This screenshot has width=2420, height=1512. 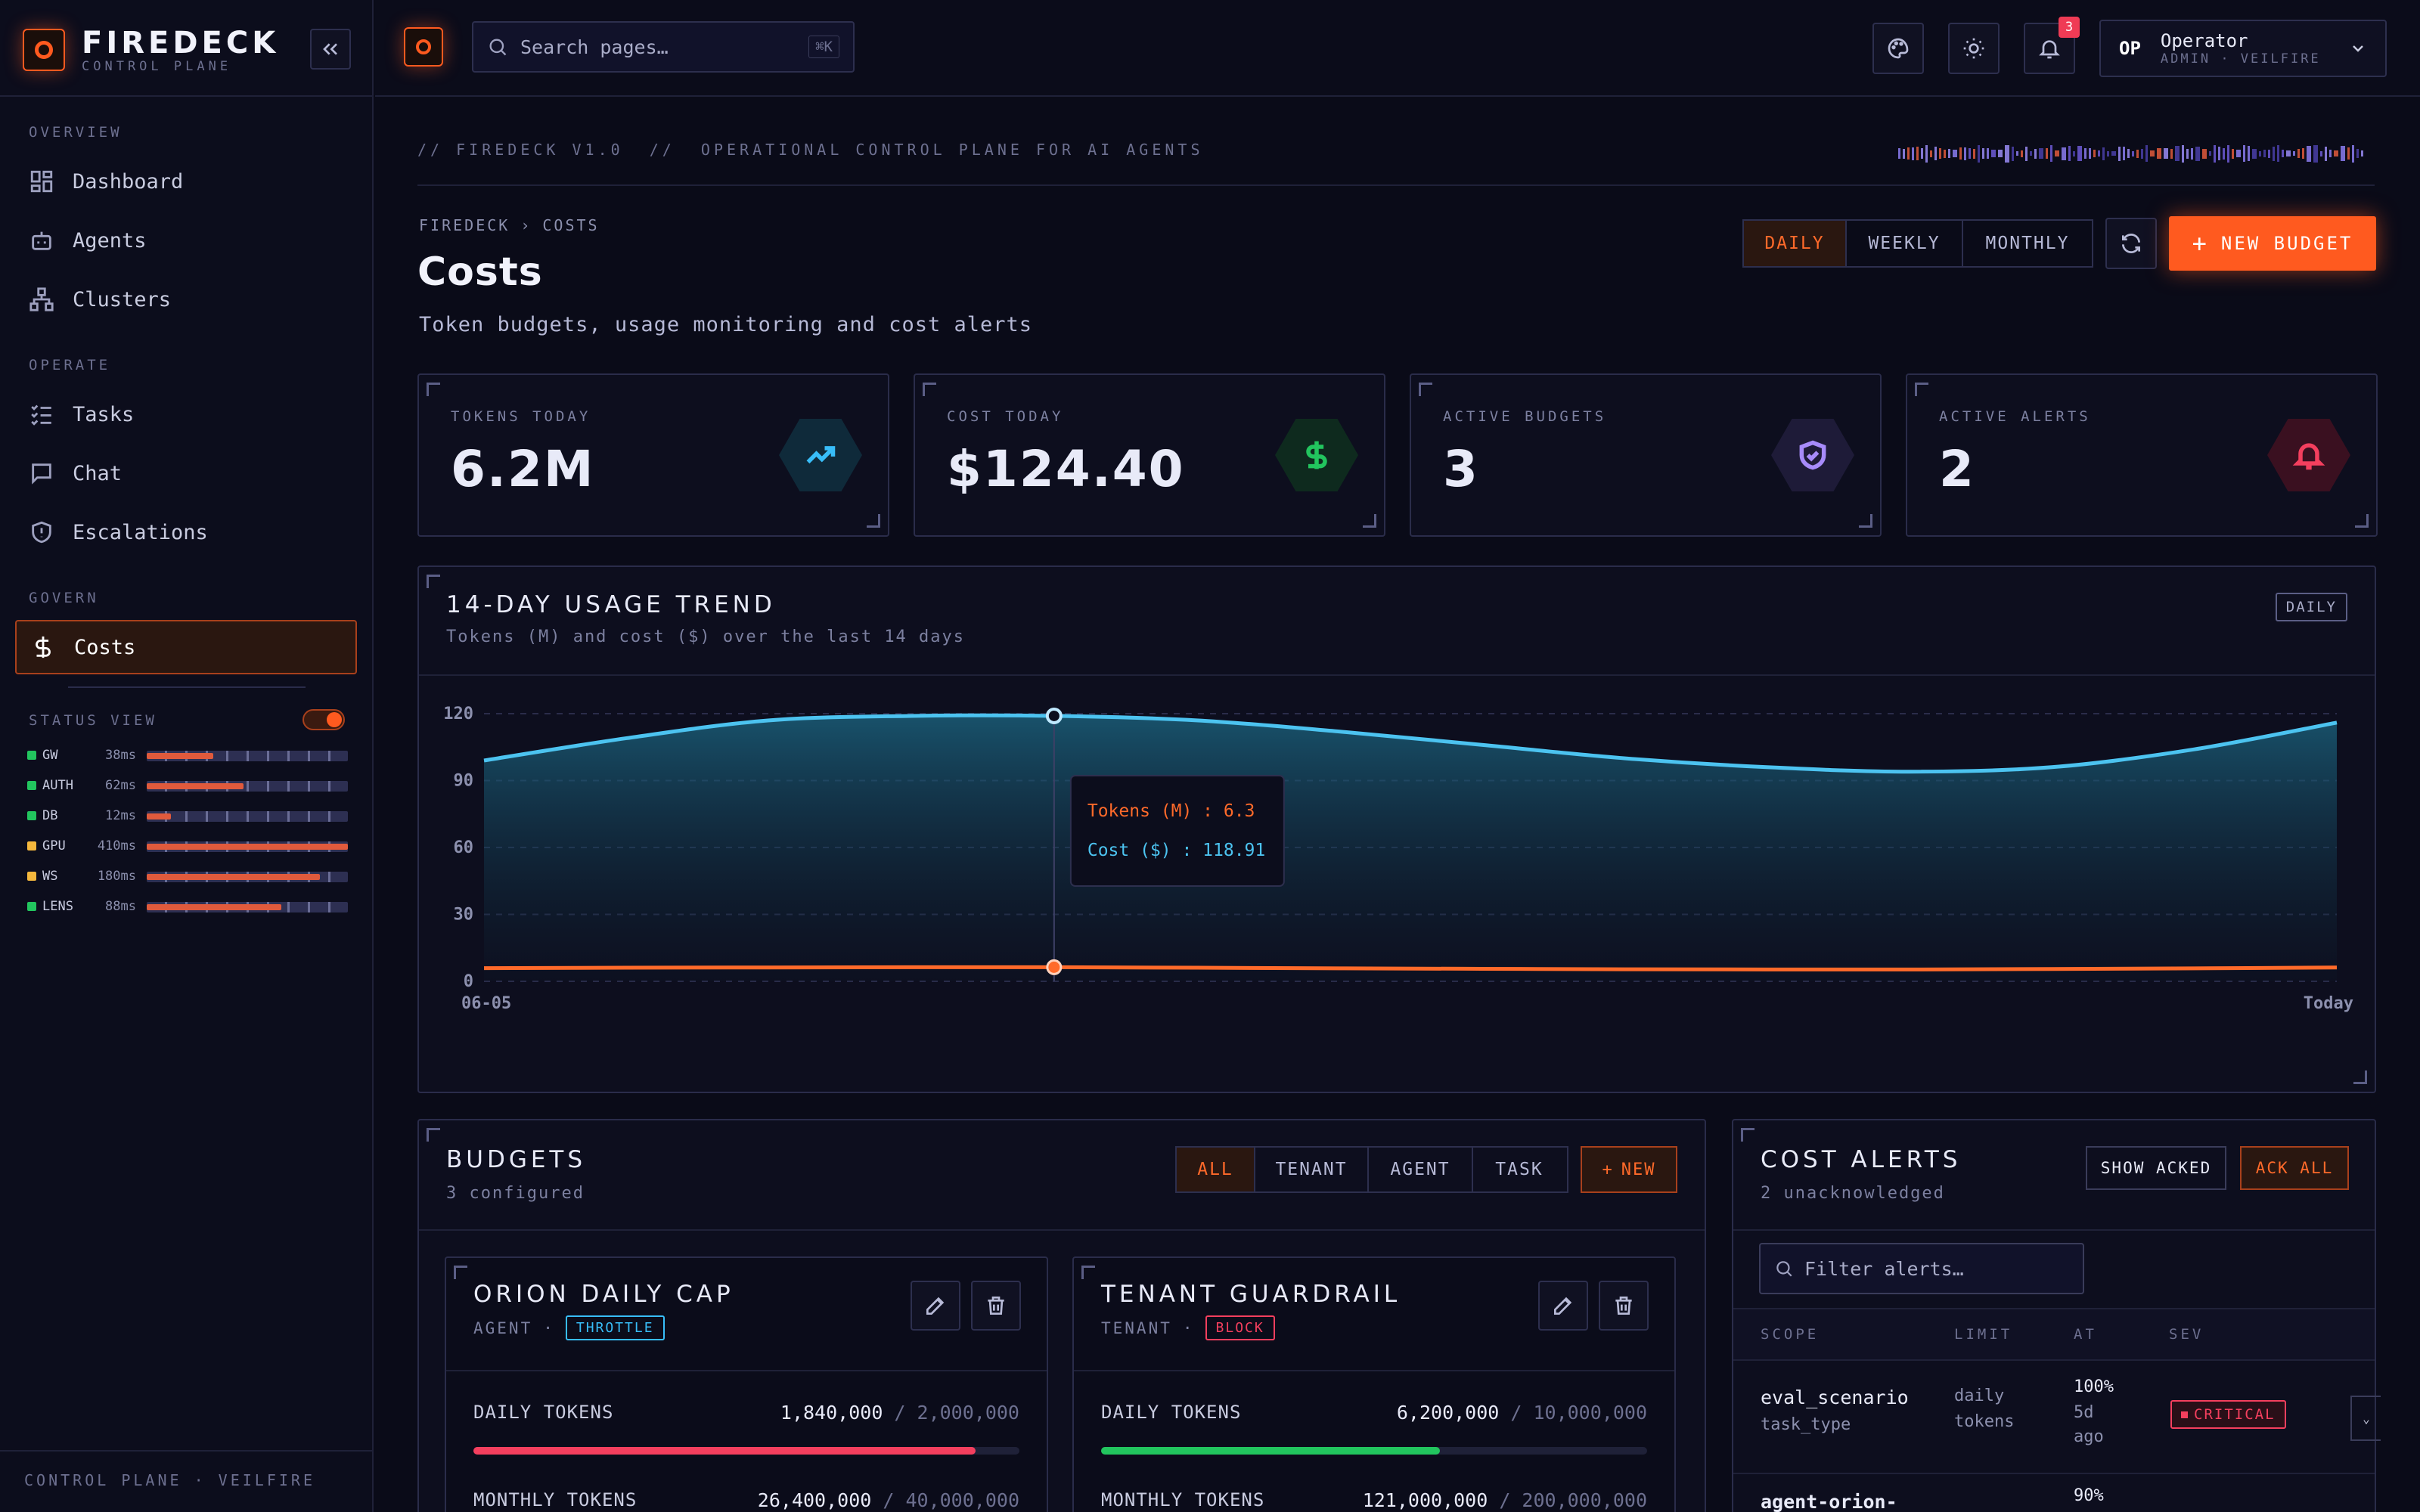 What do you see at coordinates (2243, 48) in the screenshot?
I see `user-menu: OP Operator ADMIN · VEILFIRE` at bounding box center [2243, 48].